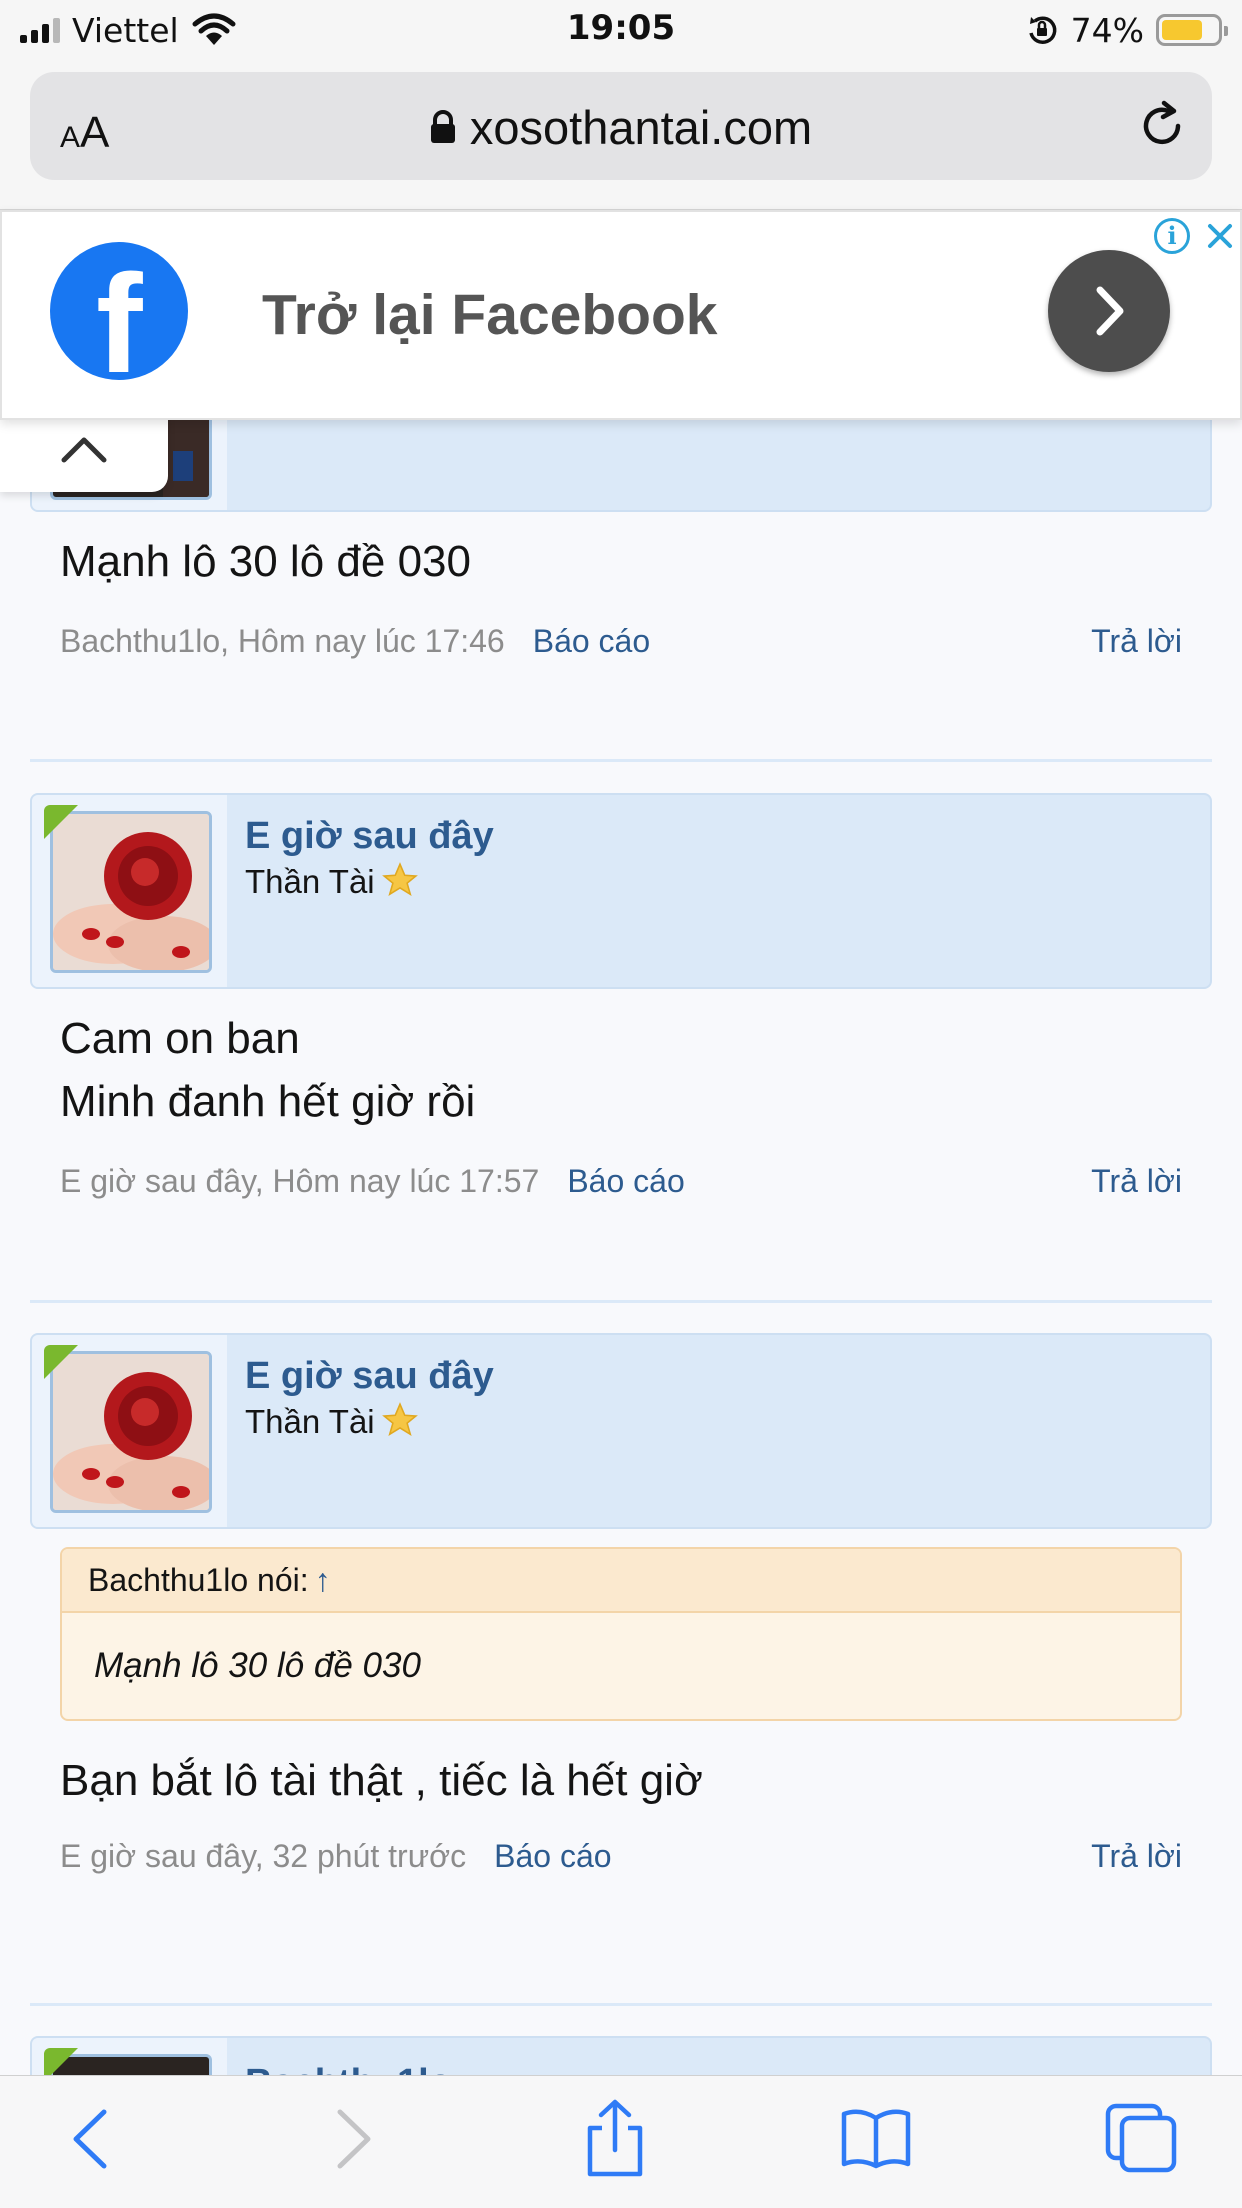 This screenshot has height=2208, width=1242. What do you see at coordinates (876, 2138) in the screenshot?
I see `bookmarks-icon` at bounding box center [876, 2138].